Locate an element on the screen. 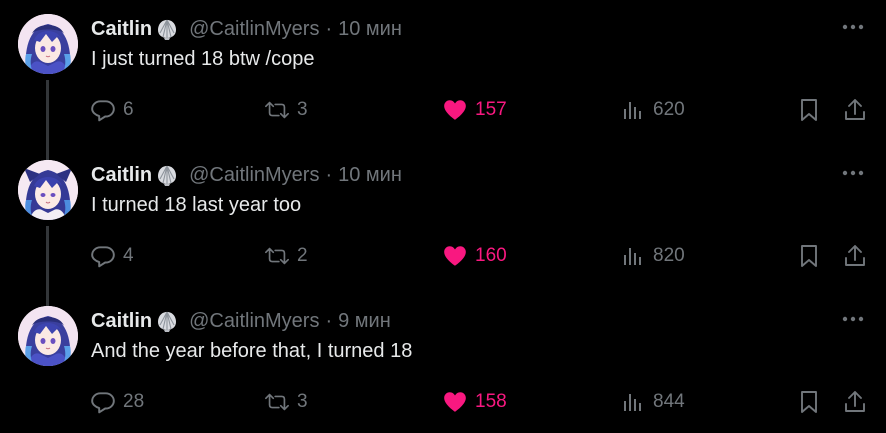 Image resolution: width=886 pixels, height=433 pixels. reply-count: 6 is located at coordinates (128, 109).